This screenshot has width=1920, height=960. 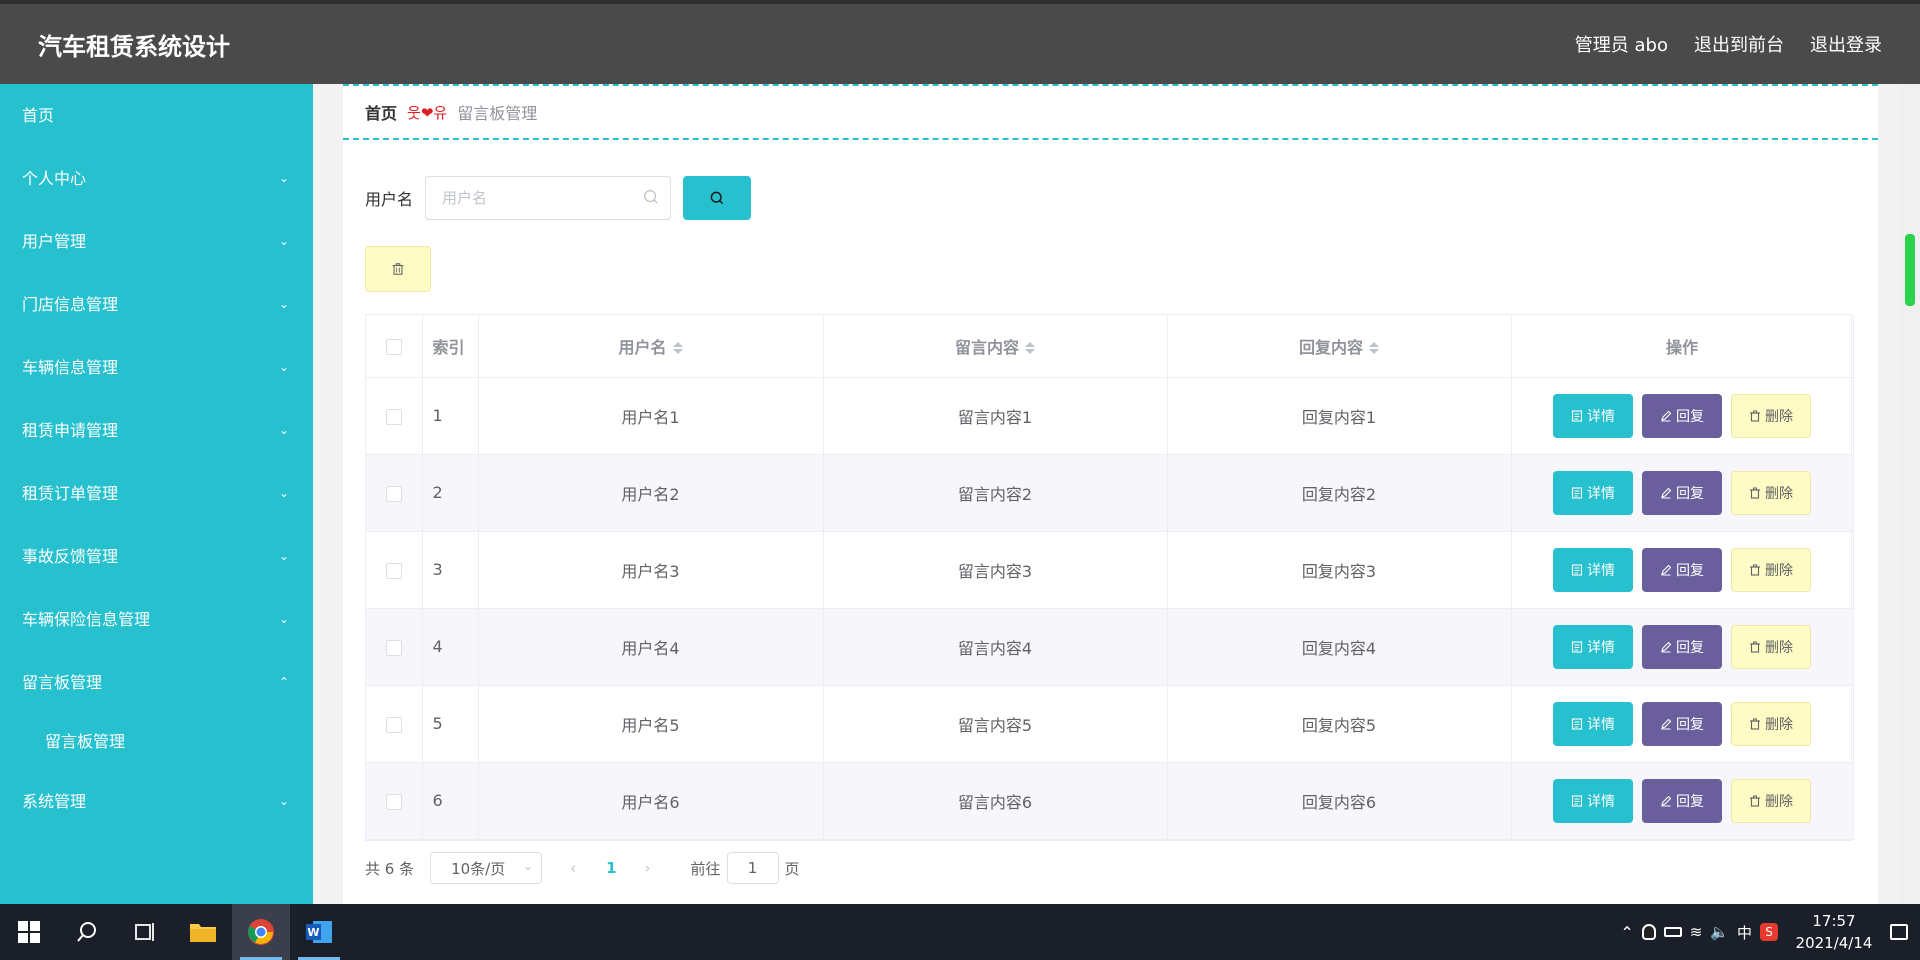 I want to click on sidebar-item-accident-feedback: 事故反馈管理 ⌄, so click(x=156, y=556).